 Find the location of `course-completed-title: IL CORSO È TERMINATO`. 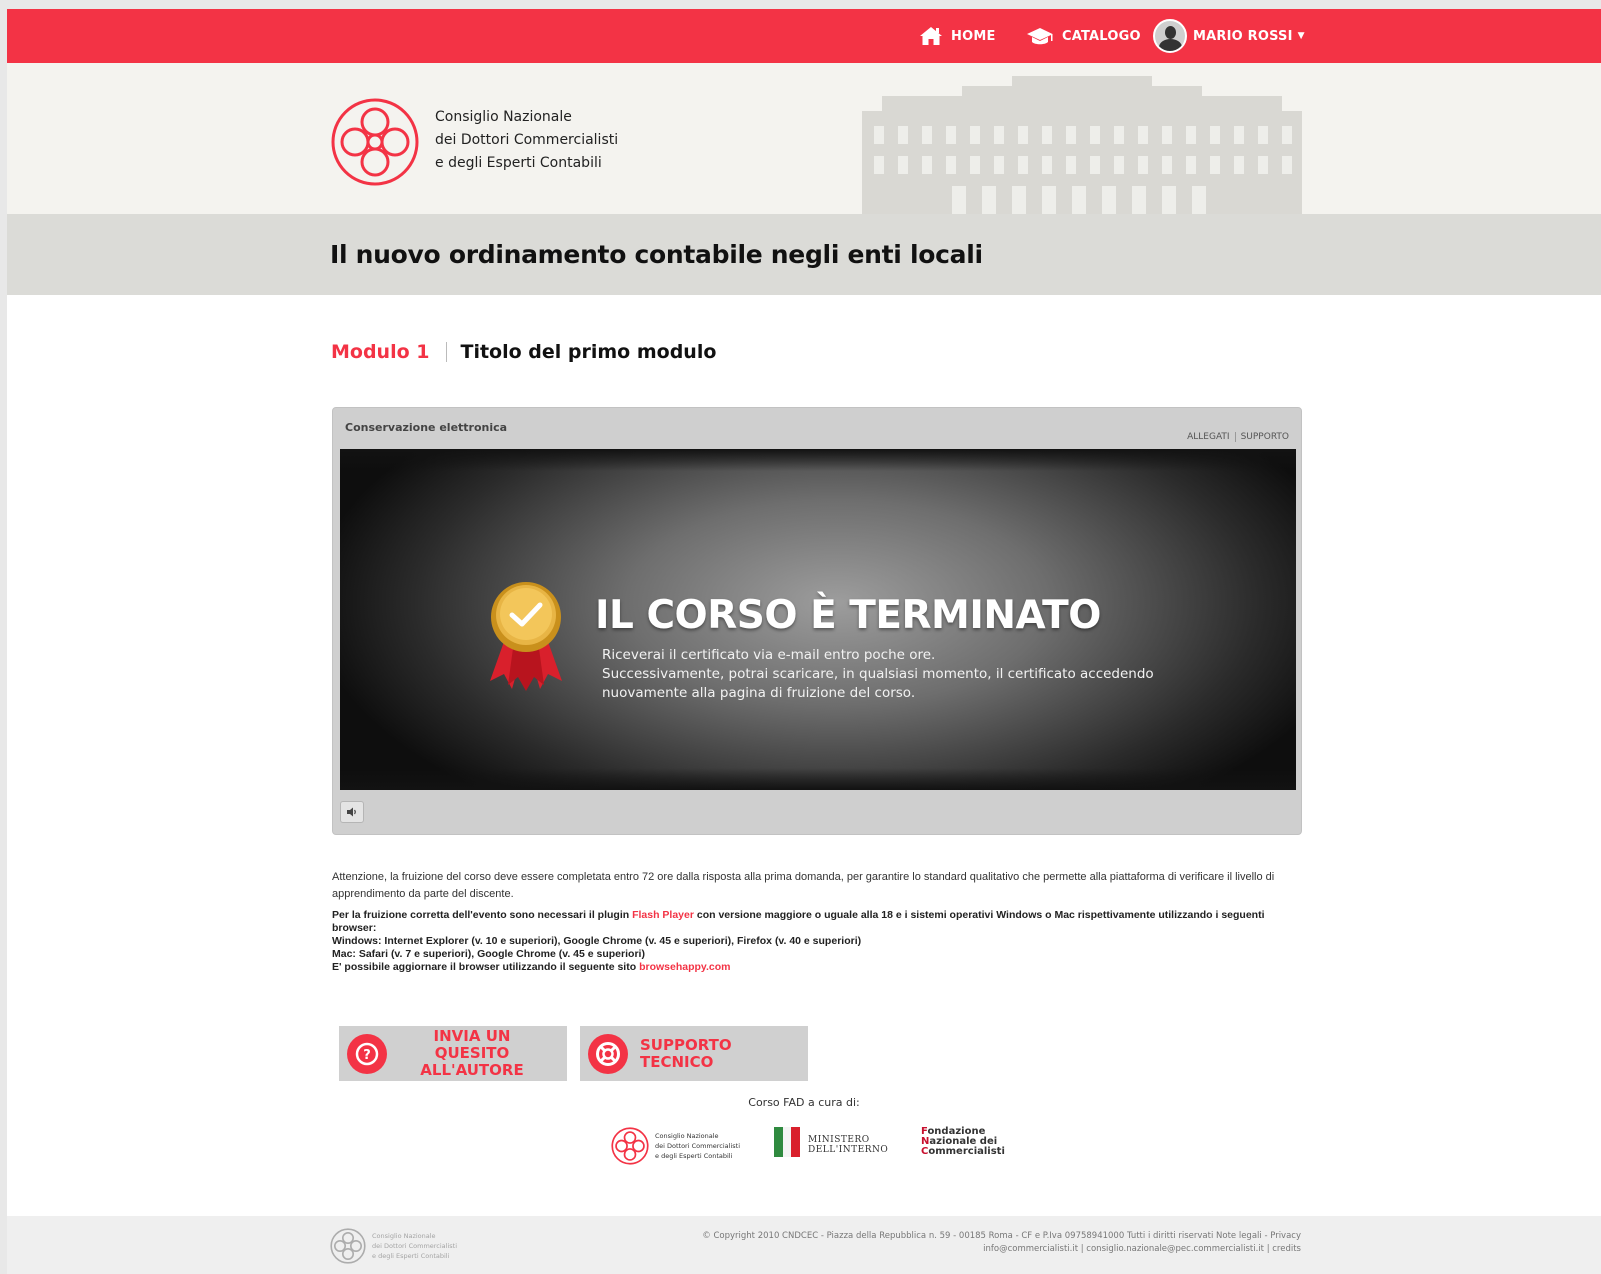

course-completed-title: IL CORSO È TERMINATO is located at coordinates (848, 615).